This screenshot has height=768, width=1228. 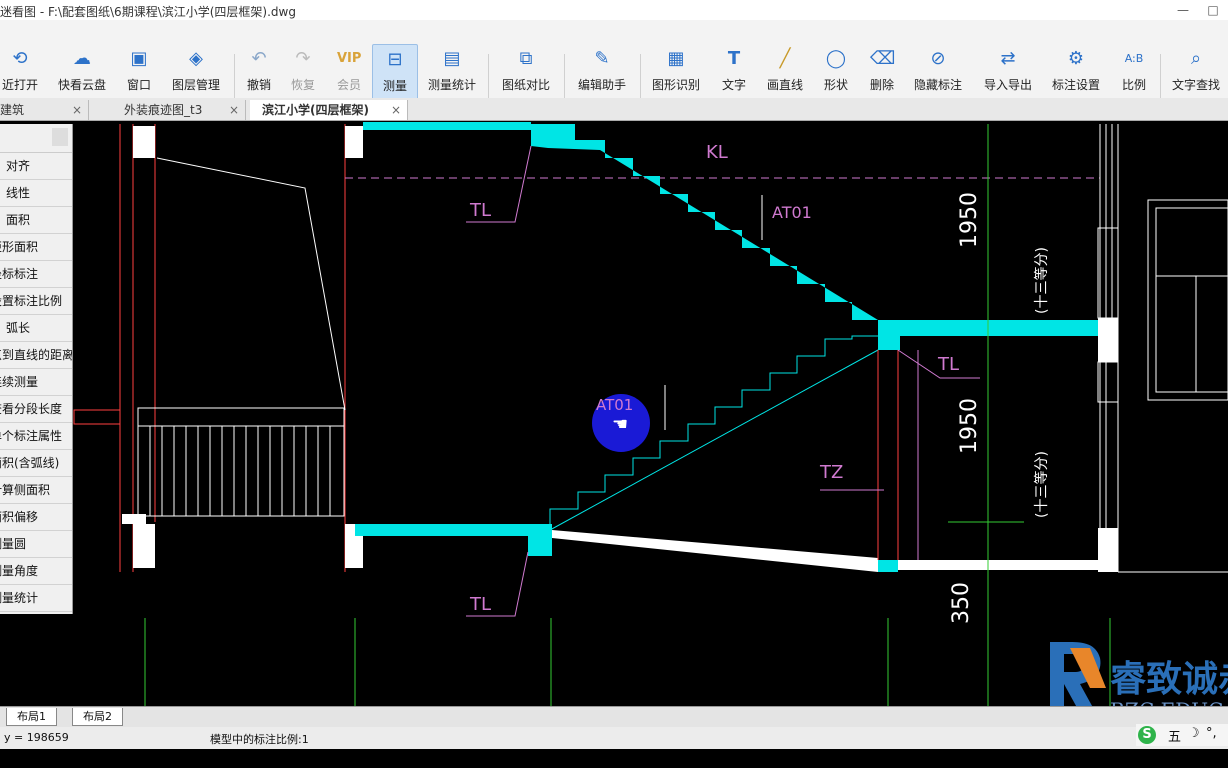 I want to click on menu-continuous-measure: 连续测量, so click(x=36, y=382).